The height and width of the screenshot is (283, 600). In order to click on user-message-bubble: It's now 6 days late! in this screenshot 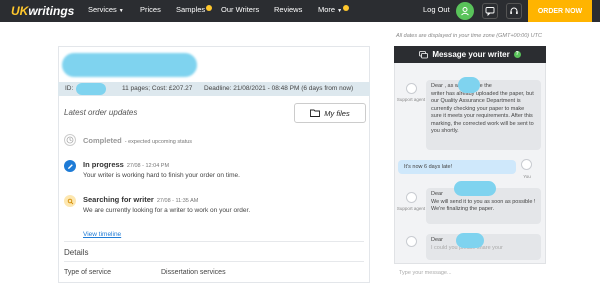, I will do `click(457, 167)`.